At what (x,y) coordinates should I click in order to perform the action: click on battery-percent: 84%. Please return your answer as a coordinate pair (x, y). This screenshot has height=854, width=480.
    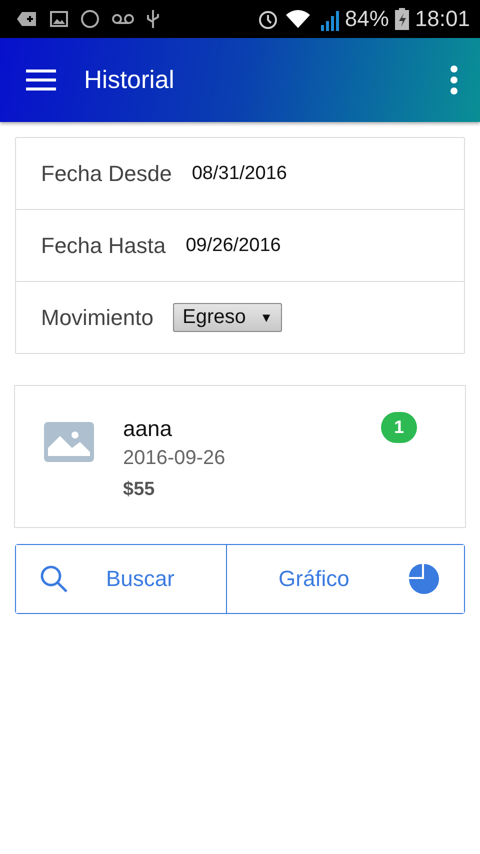
    Looking at the image, I should click on (366, 19).